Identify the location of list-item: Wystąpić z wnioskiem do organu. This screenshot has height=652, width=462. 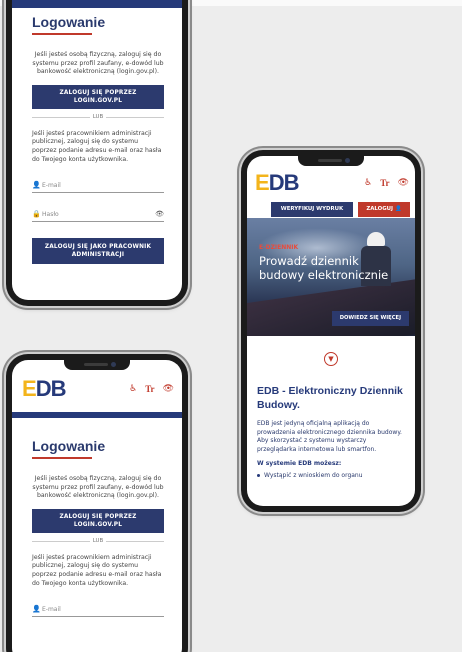
(331, 475).